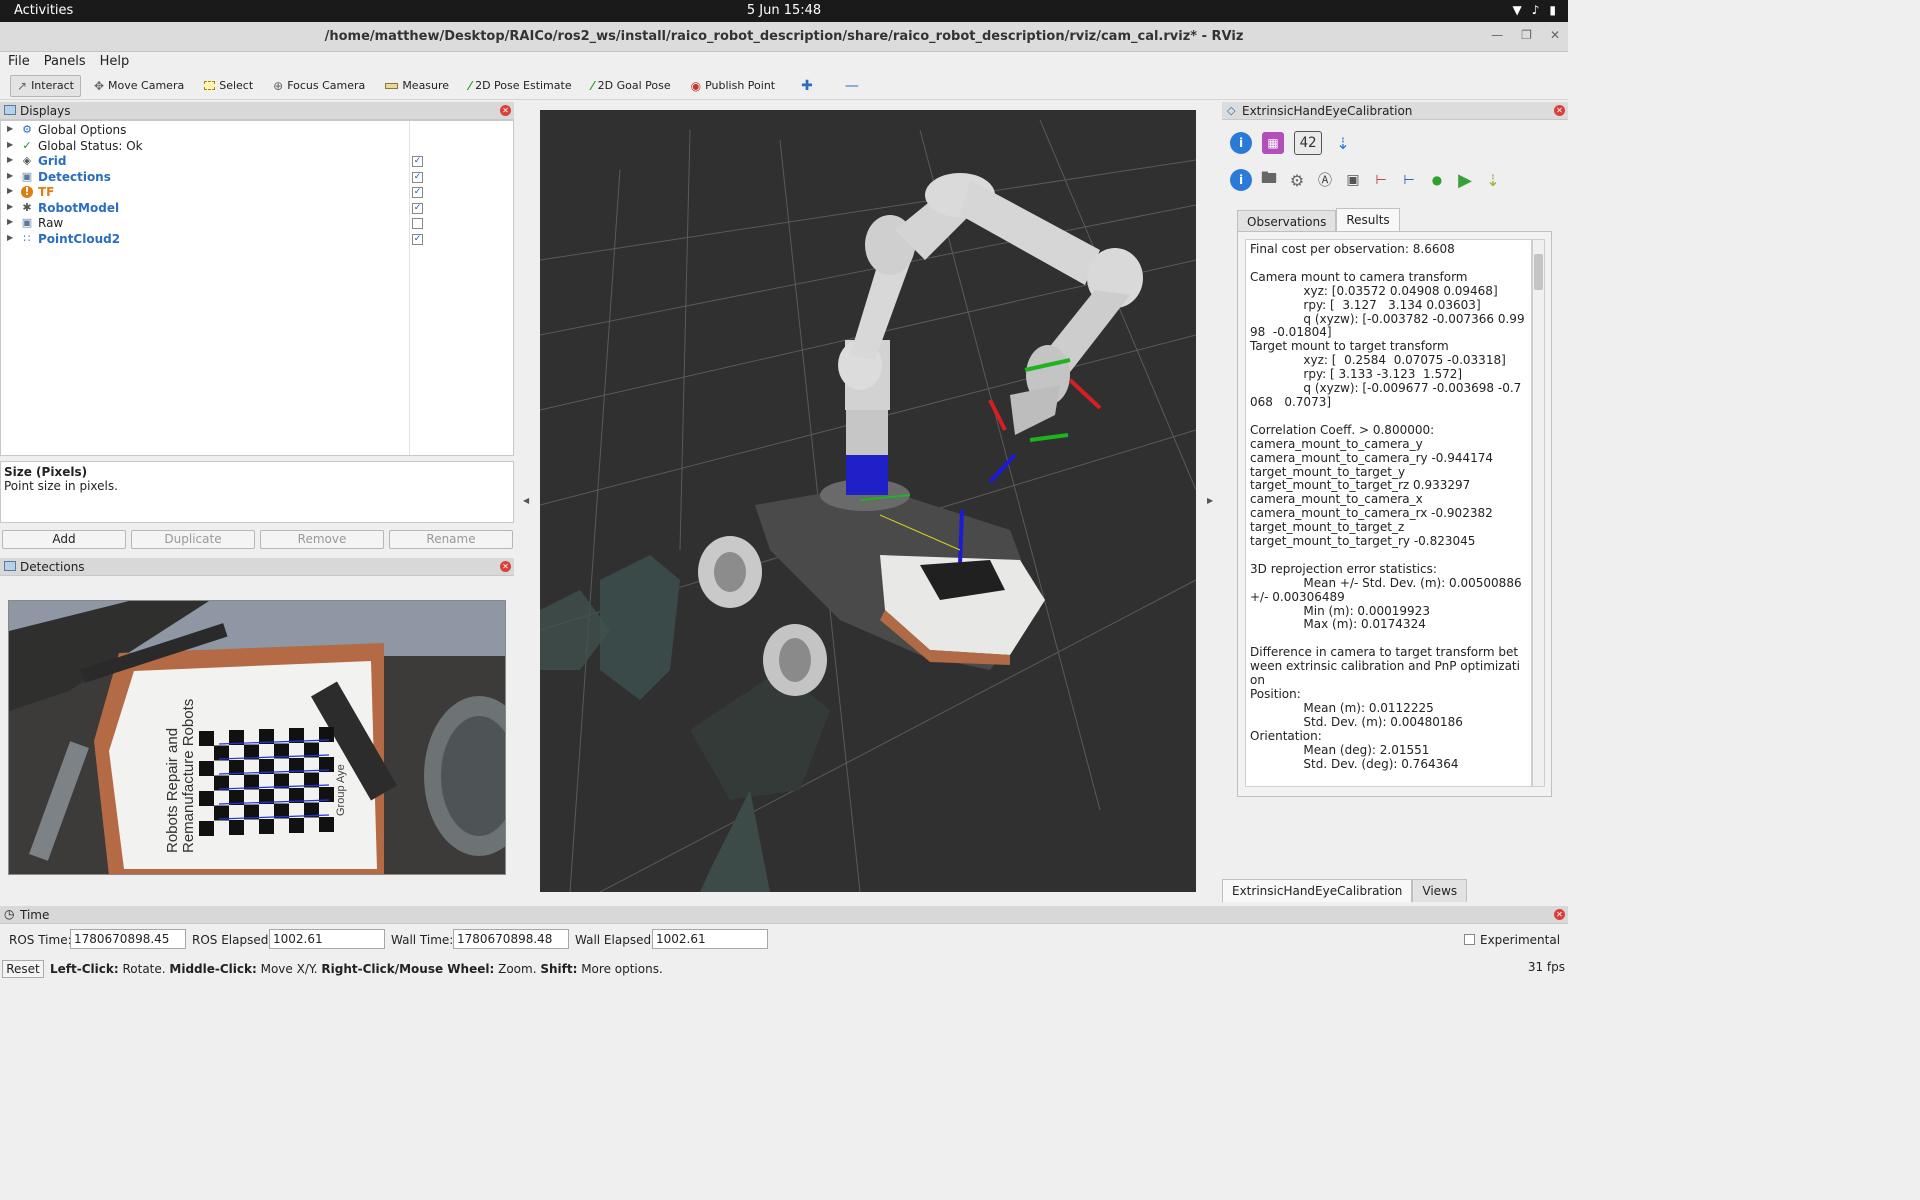 The height and width of the screenshot is (1200, 1920). I want to click on save-down-arrow-icon: ⇣, so click(1493, 180).